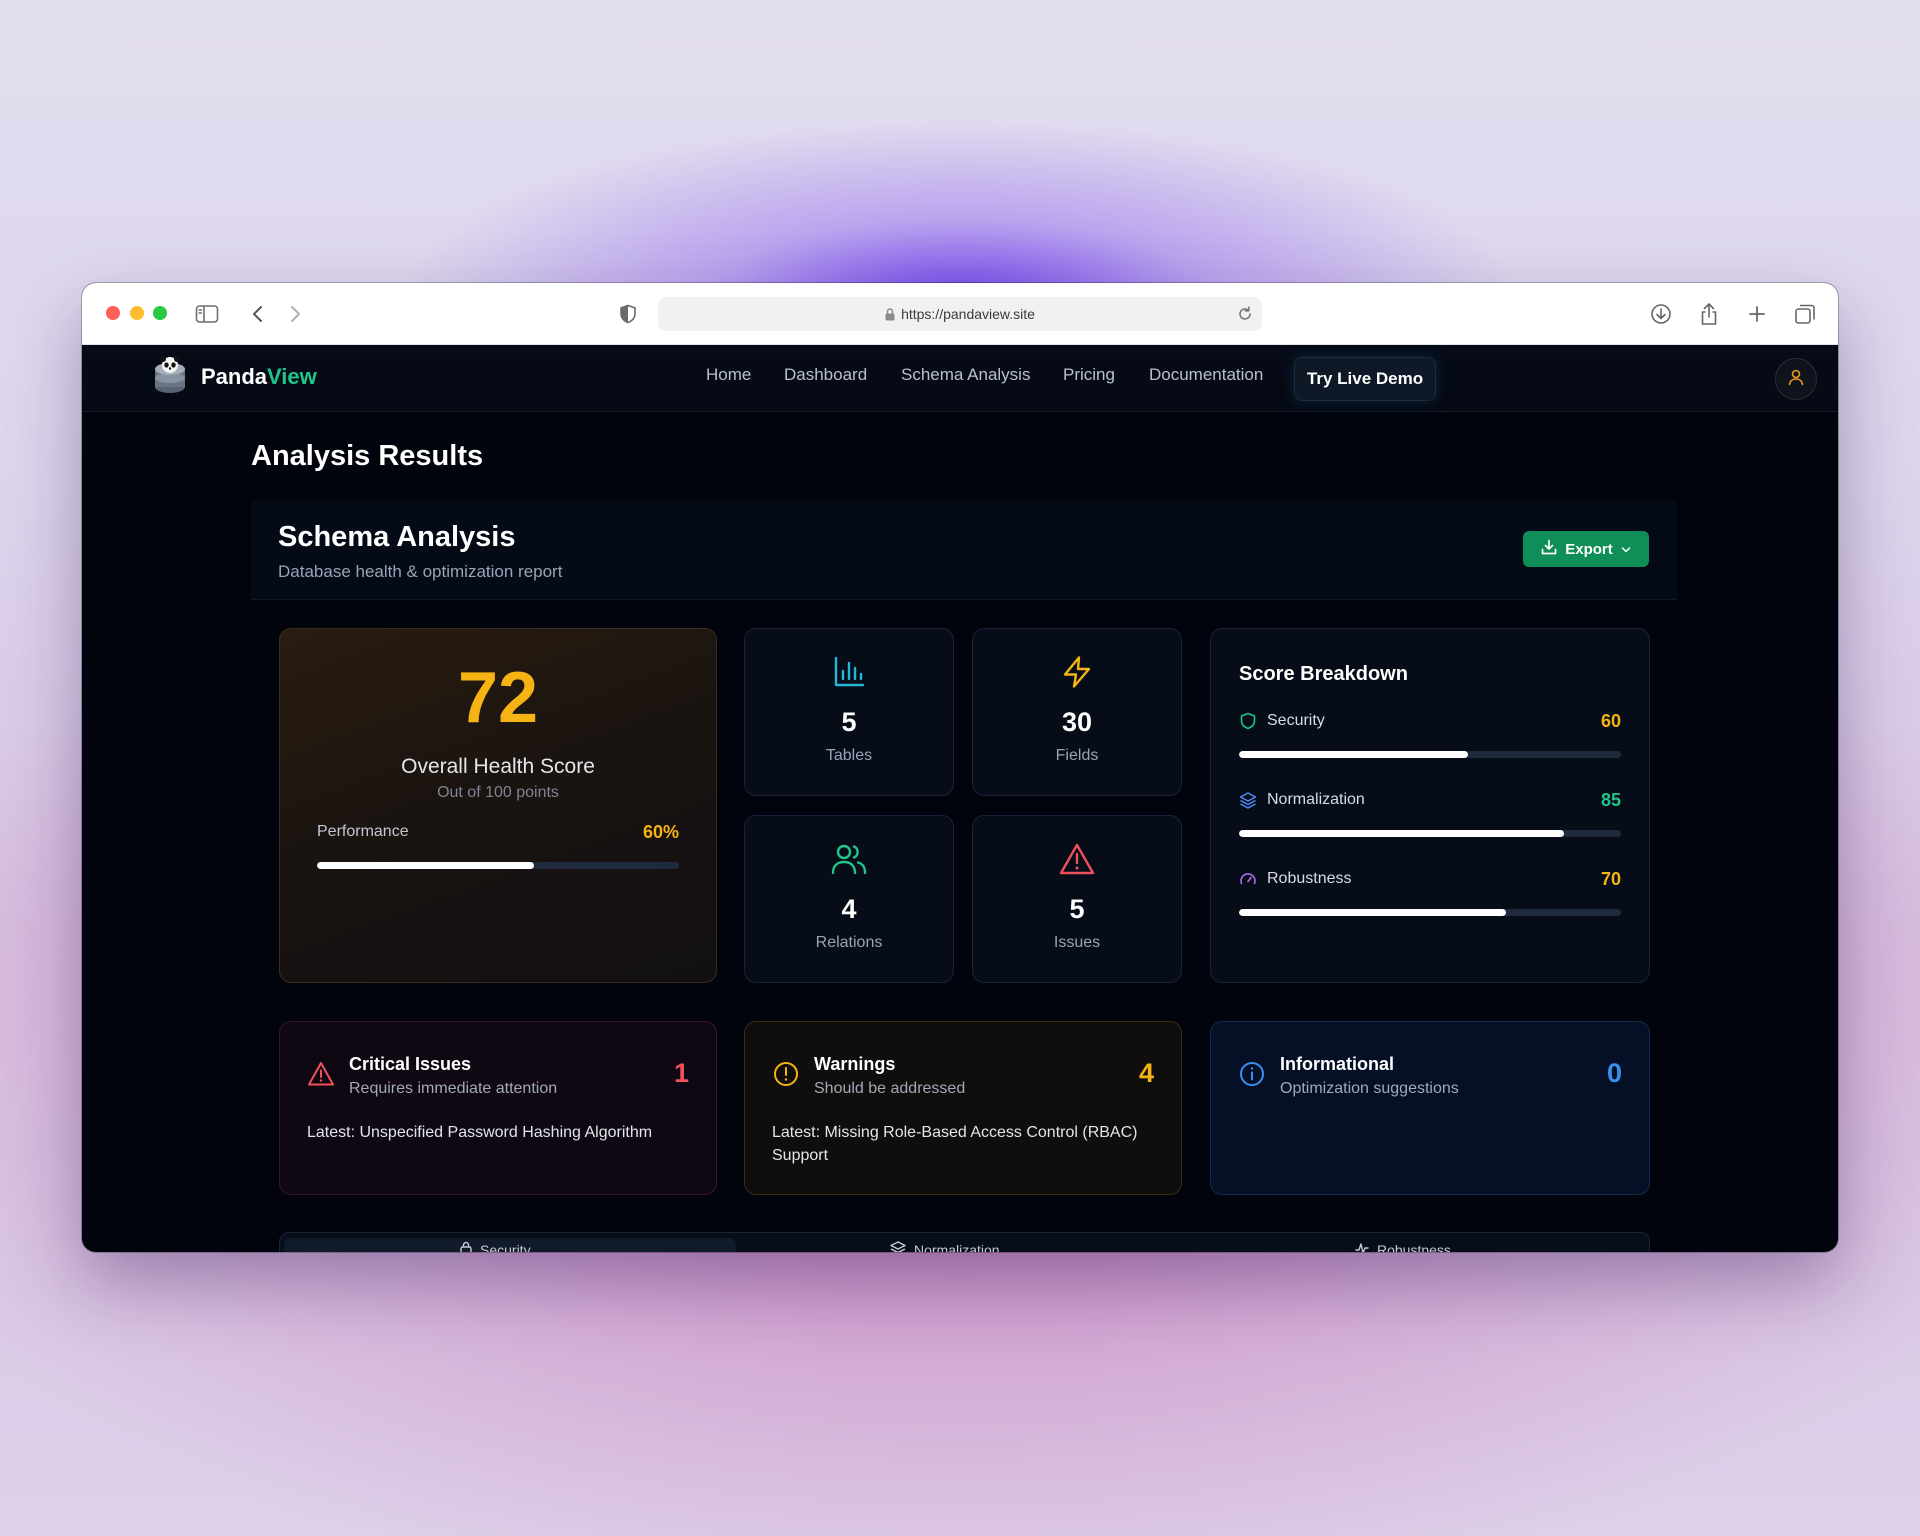  I want to click on users-icon, so click(849, 859).